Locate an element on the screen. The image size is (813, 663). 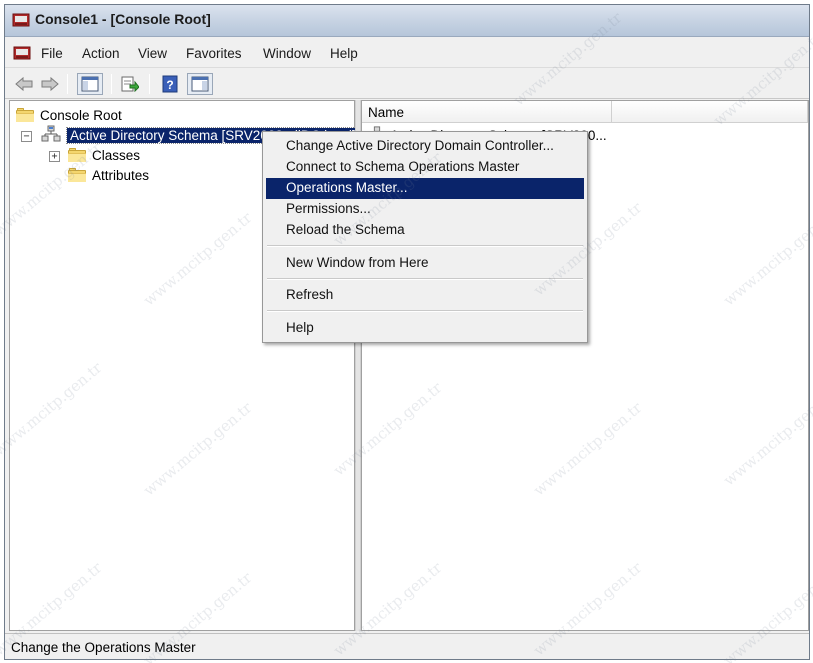
menu-item-help: Help is located at coordinates (425, 328).